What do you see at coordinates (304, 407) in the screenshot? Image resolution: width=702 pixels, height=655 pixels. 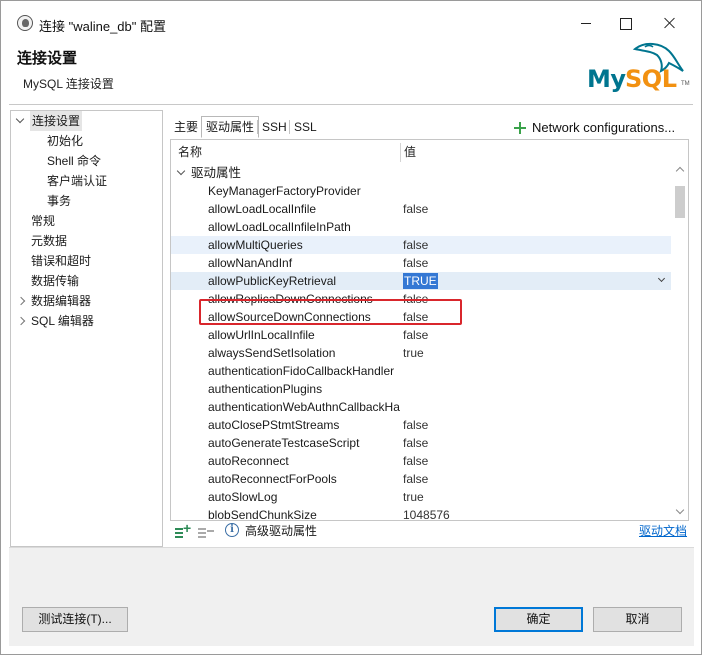 I see `property-name: authenticationWebAuthnCallbackHandler` at bounding box center [304, 407].